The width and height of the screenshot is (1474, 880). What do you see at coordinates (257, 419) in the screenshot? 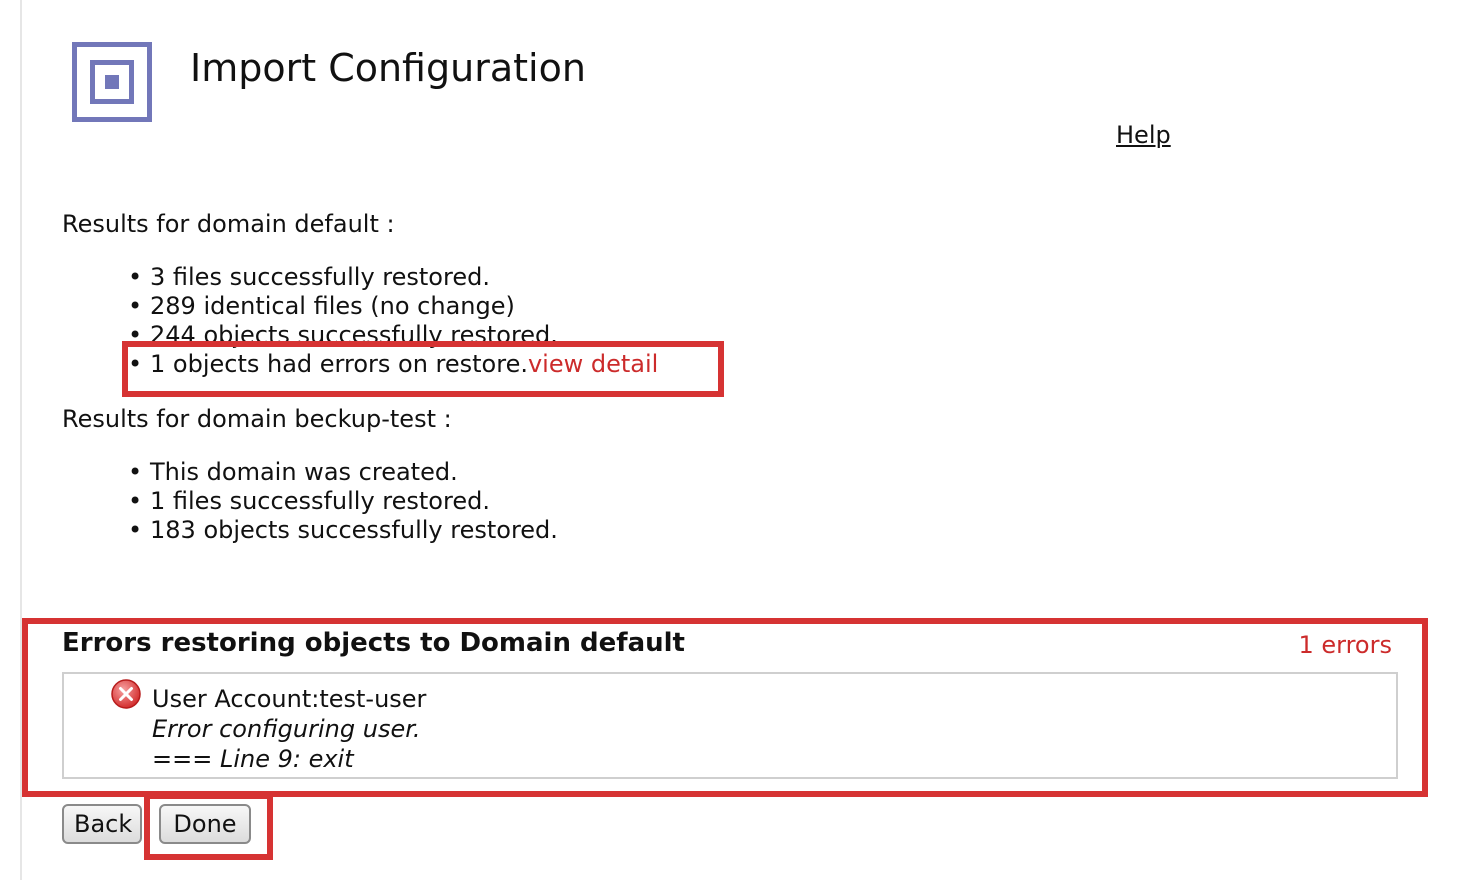
I see `results-heading-beckup-test: Results for domain beckup-test :` at bounding box center [257, 419].